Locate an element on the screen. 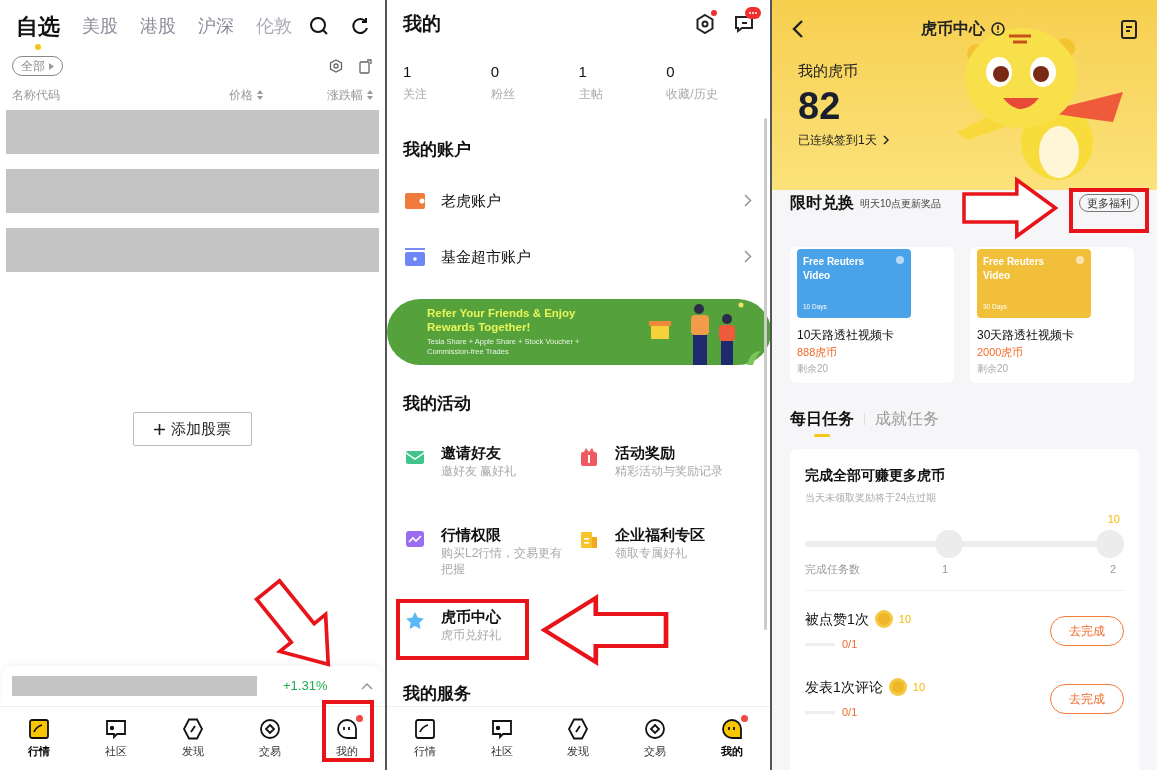 This screenshot has width=1157, height=770. activity-item: 邀请好友 邀好友 赢好礼 is located at coordinates (461, 470).